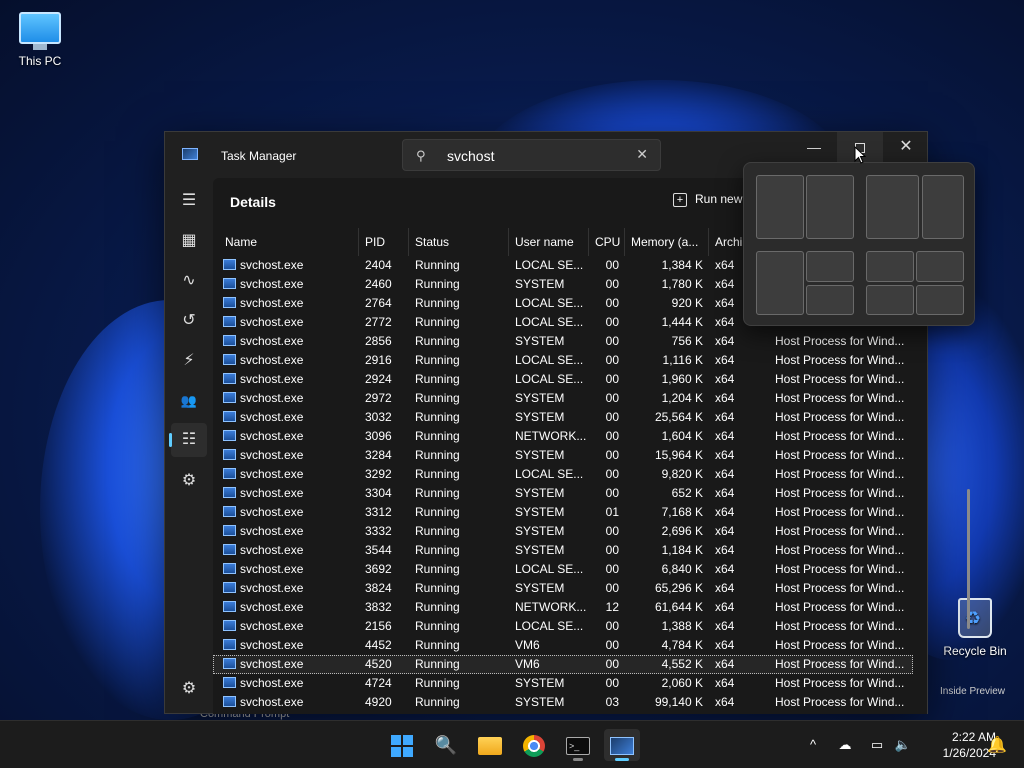 The height and width of the screenshot is (768, 1024). Describe the element at coordinates (189, 281) in the screenshot. I see `performance-icon: ∿` at that location.